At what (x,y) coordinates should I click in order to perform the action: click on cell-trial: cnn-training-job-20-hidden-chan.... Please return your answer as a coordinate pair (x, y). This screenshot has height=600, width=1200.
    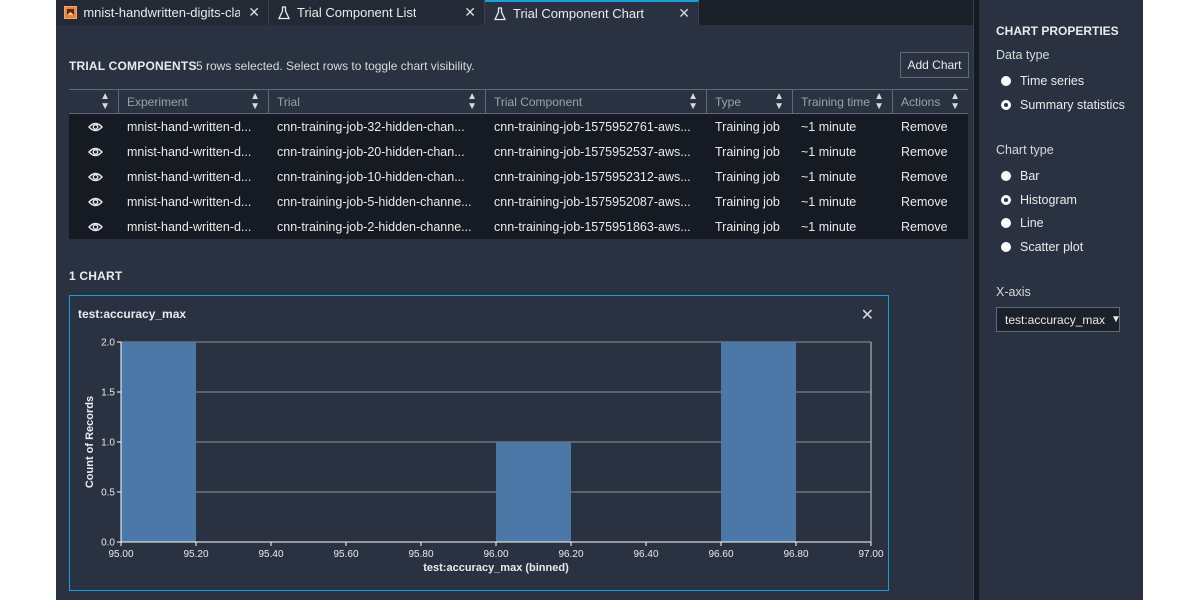
    Looking at the image, I should click on (371, 151).